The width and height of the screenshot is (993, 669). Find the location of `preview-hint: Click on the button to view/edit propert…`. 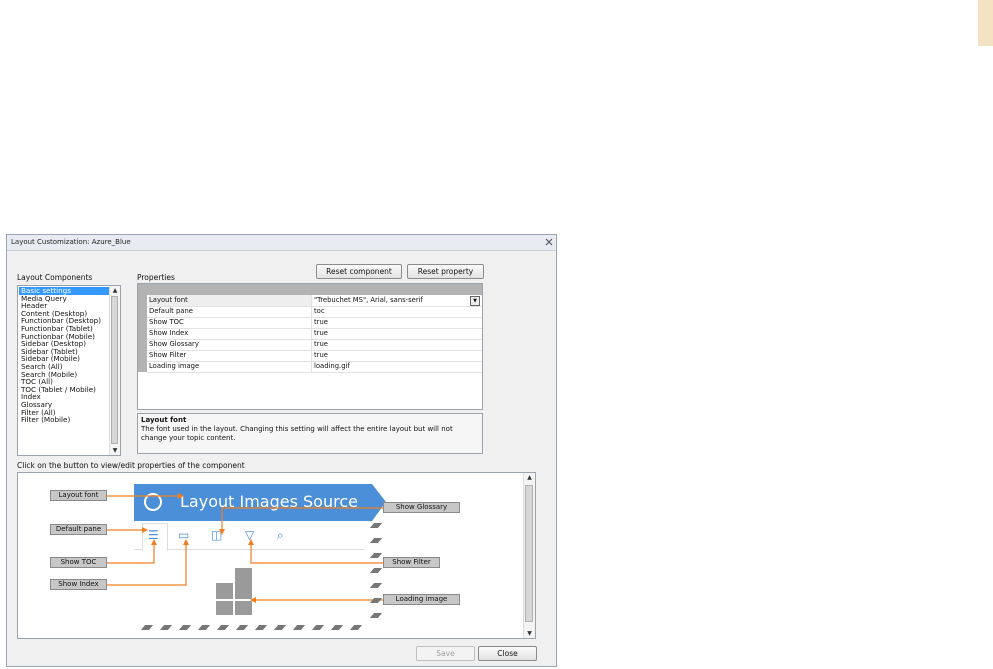

preview-hint: Click on the button to view/edit propert… is located at coordinates (131, 465).